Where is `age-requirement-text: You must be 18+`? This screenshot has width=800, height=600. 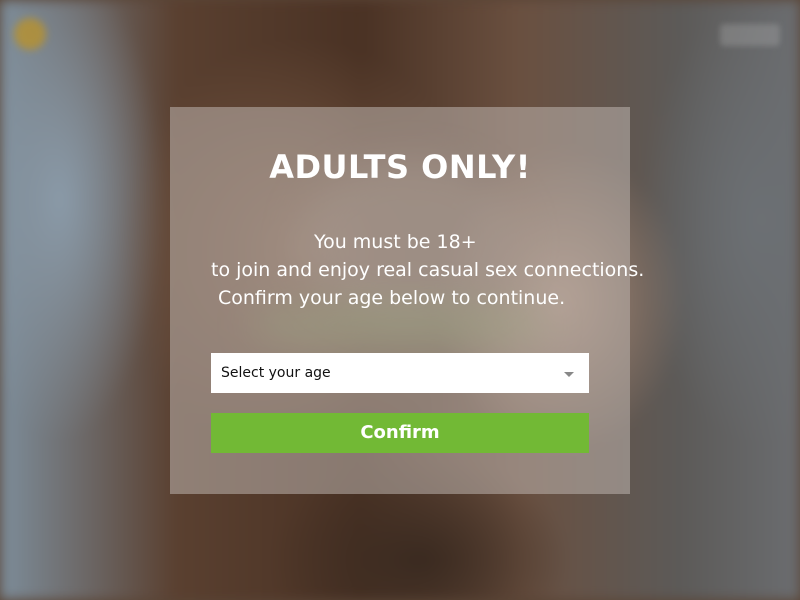 age-requirement-text: You must be 18+ is located at coordinates (395, 242).